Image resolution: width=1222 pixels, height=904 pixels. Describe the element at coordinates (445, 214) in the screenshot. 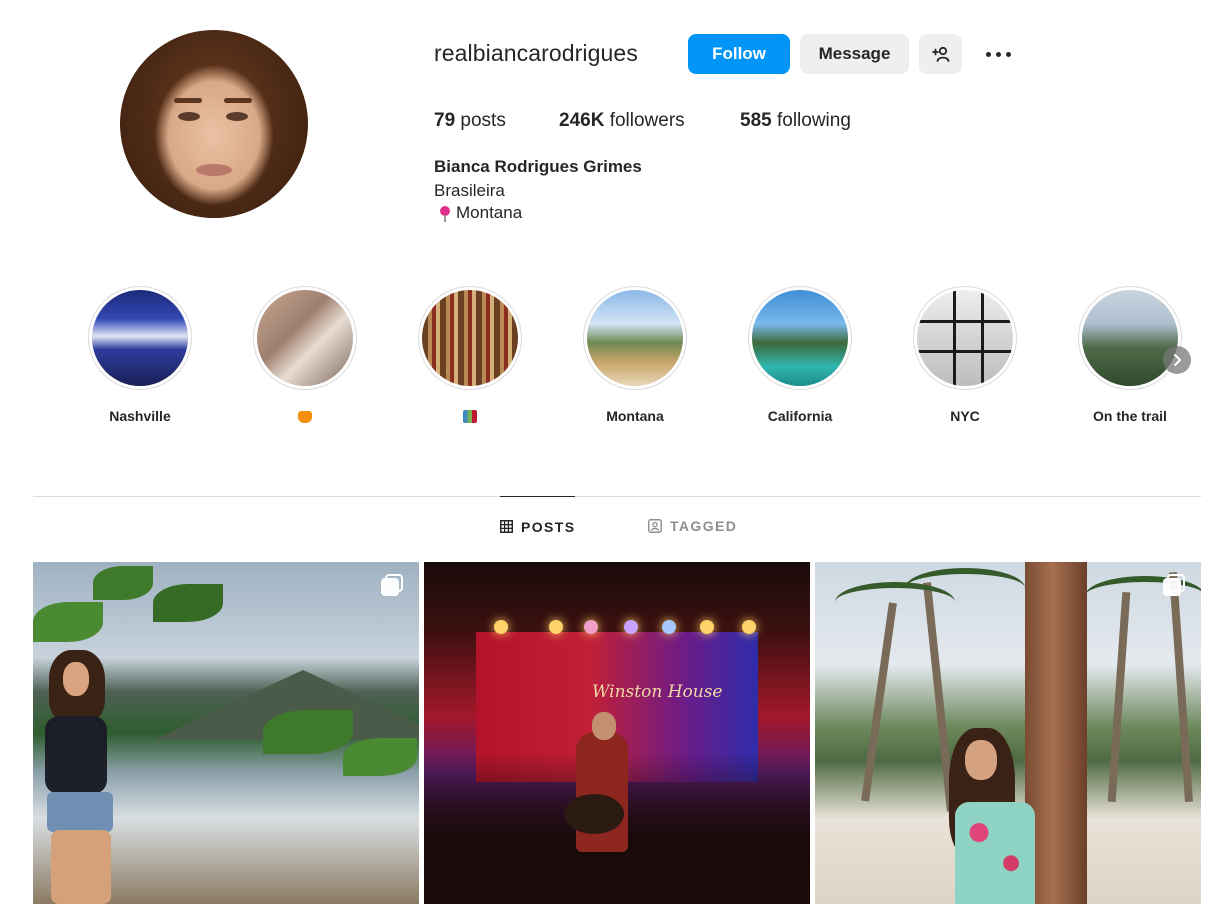

I see `round-pushpin-icon` at that location.